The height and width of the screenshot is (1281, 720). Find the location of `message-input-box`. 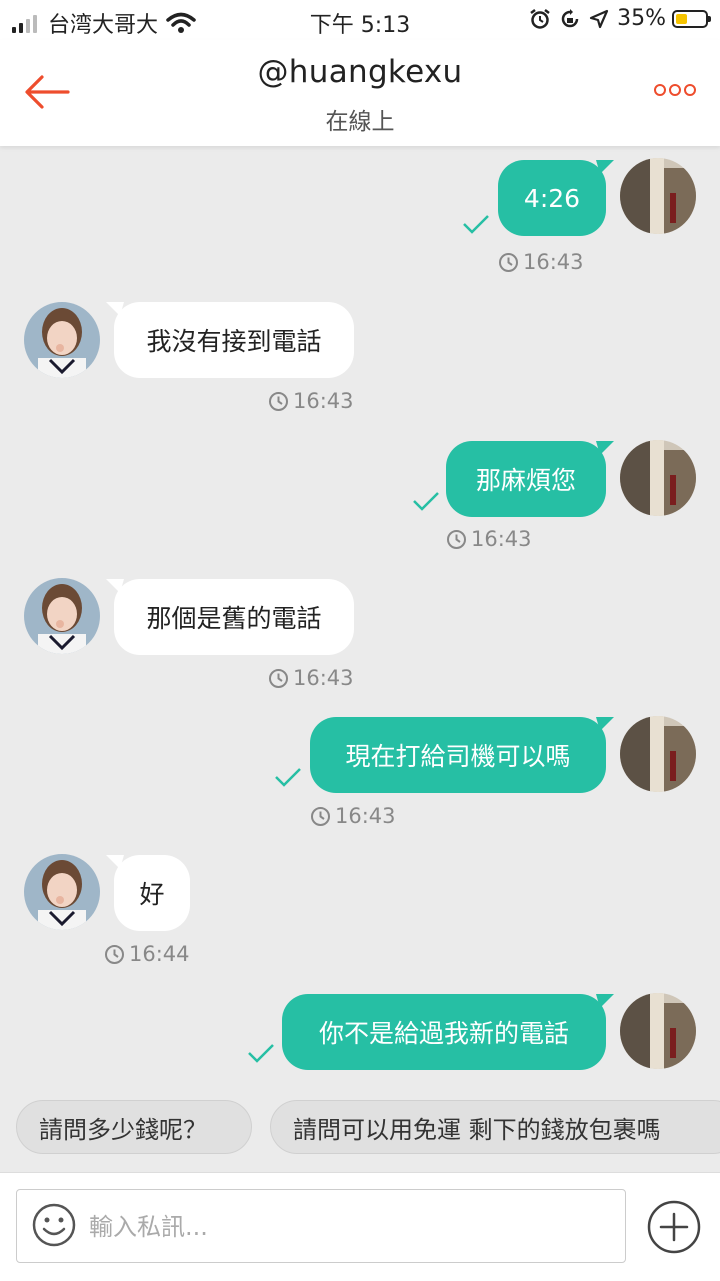

message-input-box is located at coordinates (321, 1226).